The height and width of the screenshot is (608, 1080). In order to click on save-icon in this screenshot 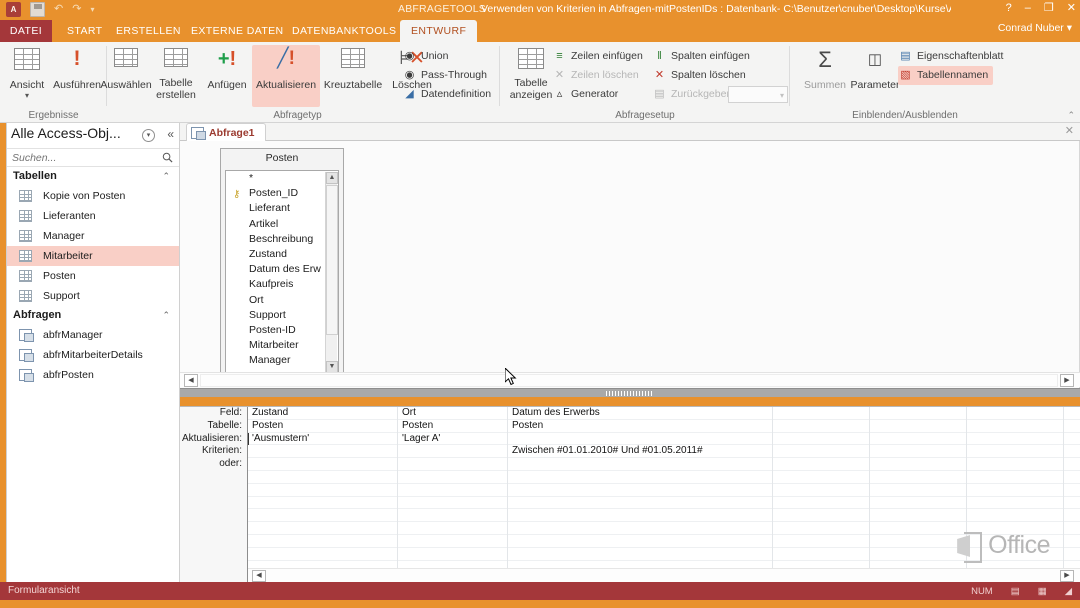, I will do `click(37, 9)`.